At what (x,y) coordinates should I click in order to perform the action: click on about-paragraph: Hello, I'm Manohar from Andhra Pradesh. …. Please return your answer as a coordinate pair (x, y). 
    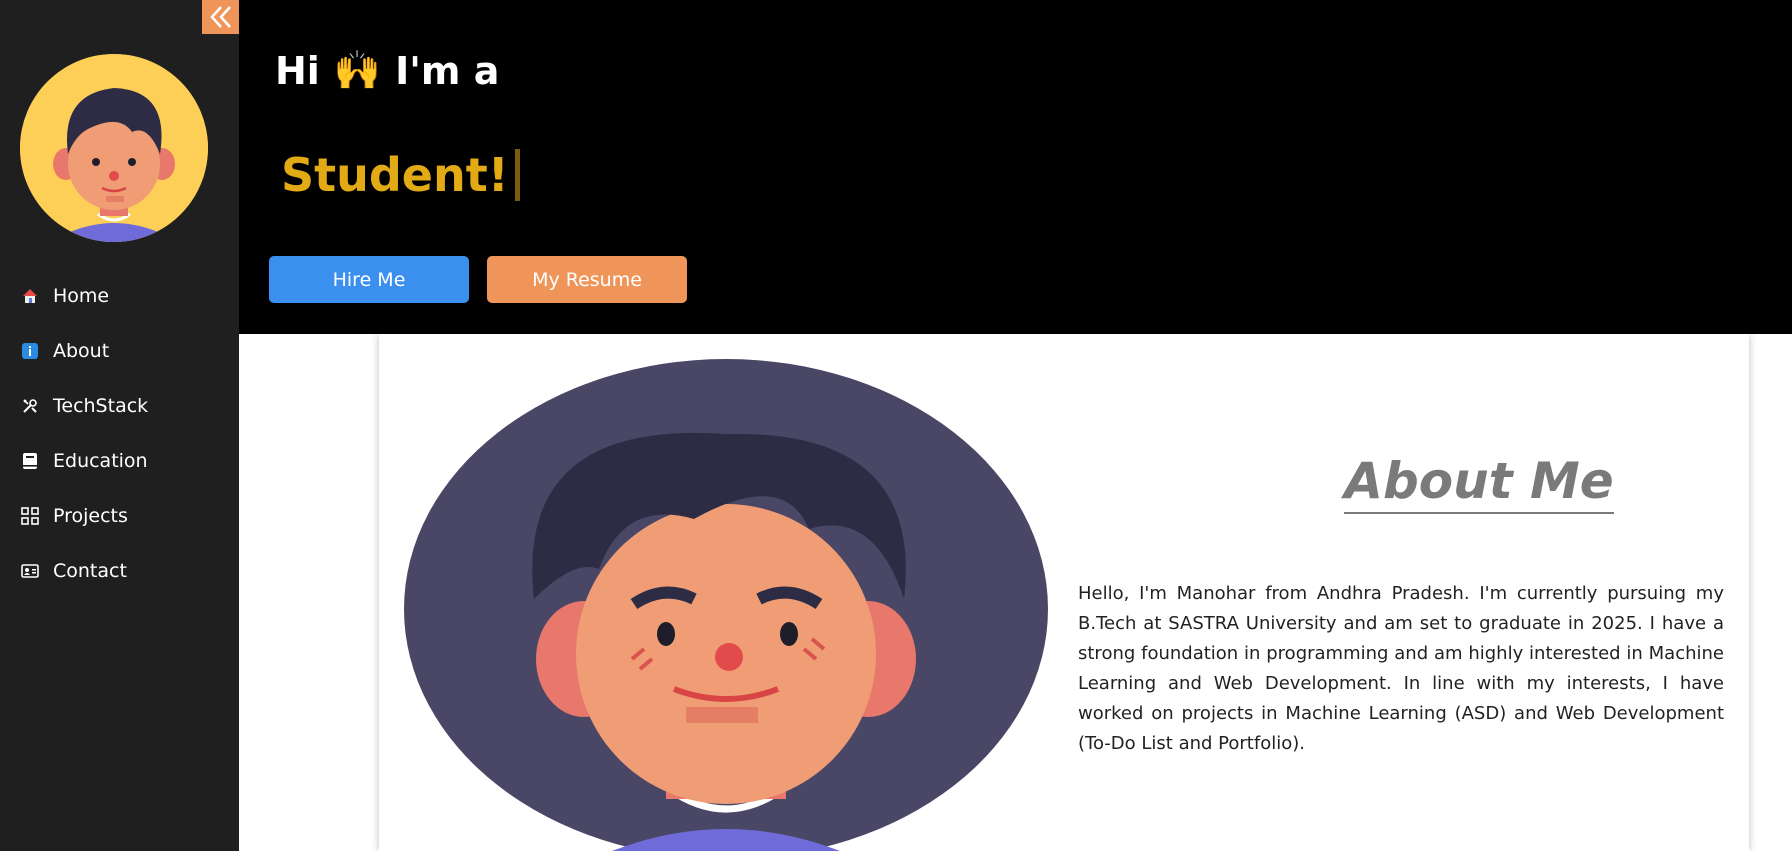
    Looking at the image, I should click on (1401, 668).